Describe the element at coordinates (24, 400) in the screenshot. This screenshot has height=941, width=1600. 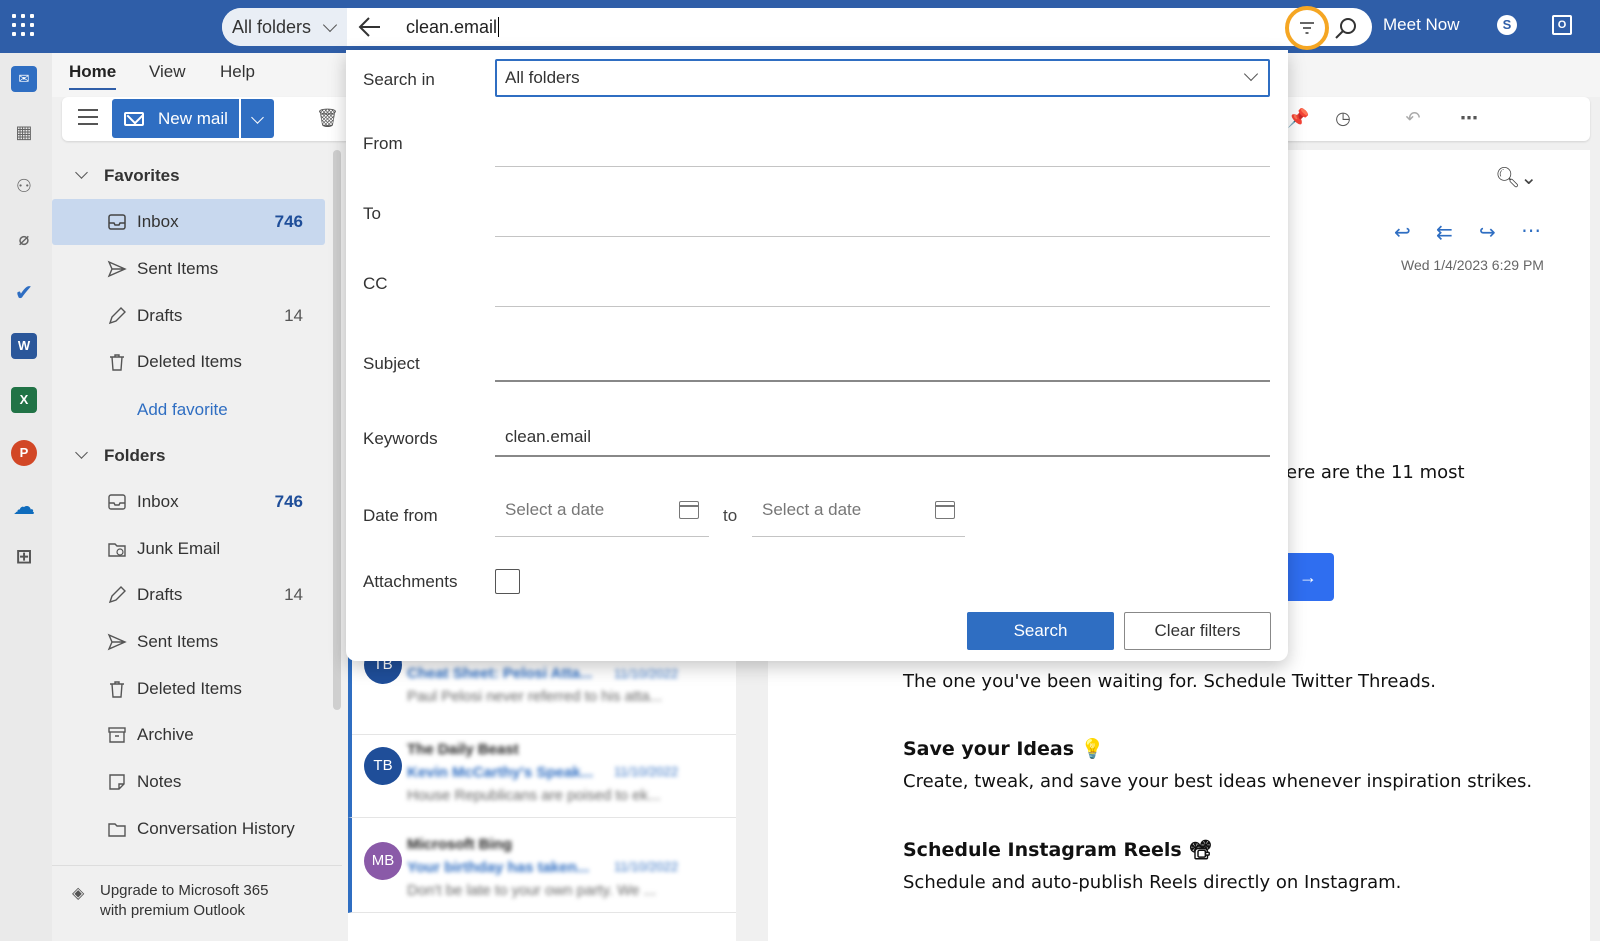
I see `excel-icon: X` at that location.